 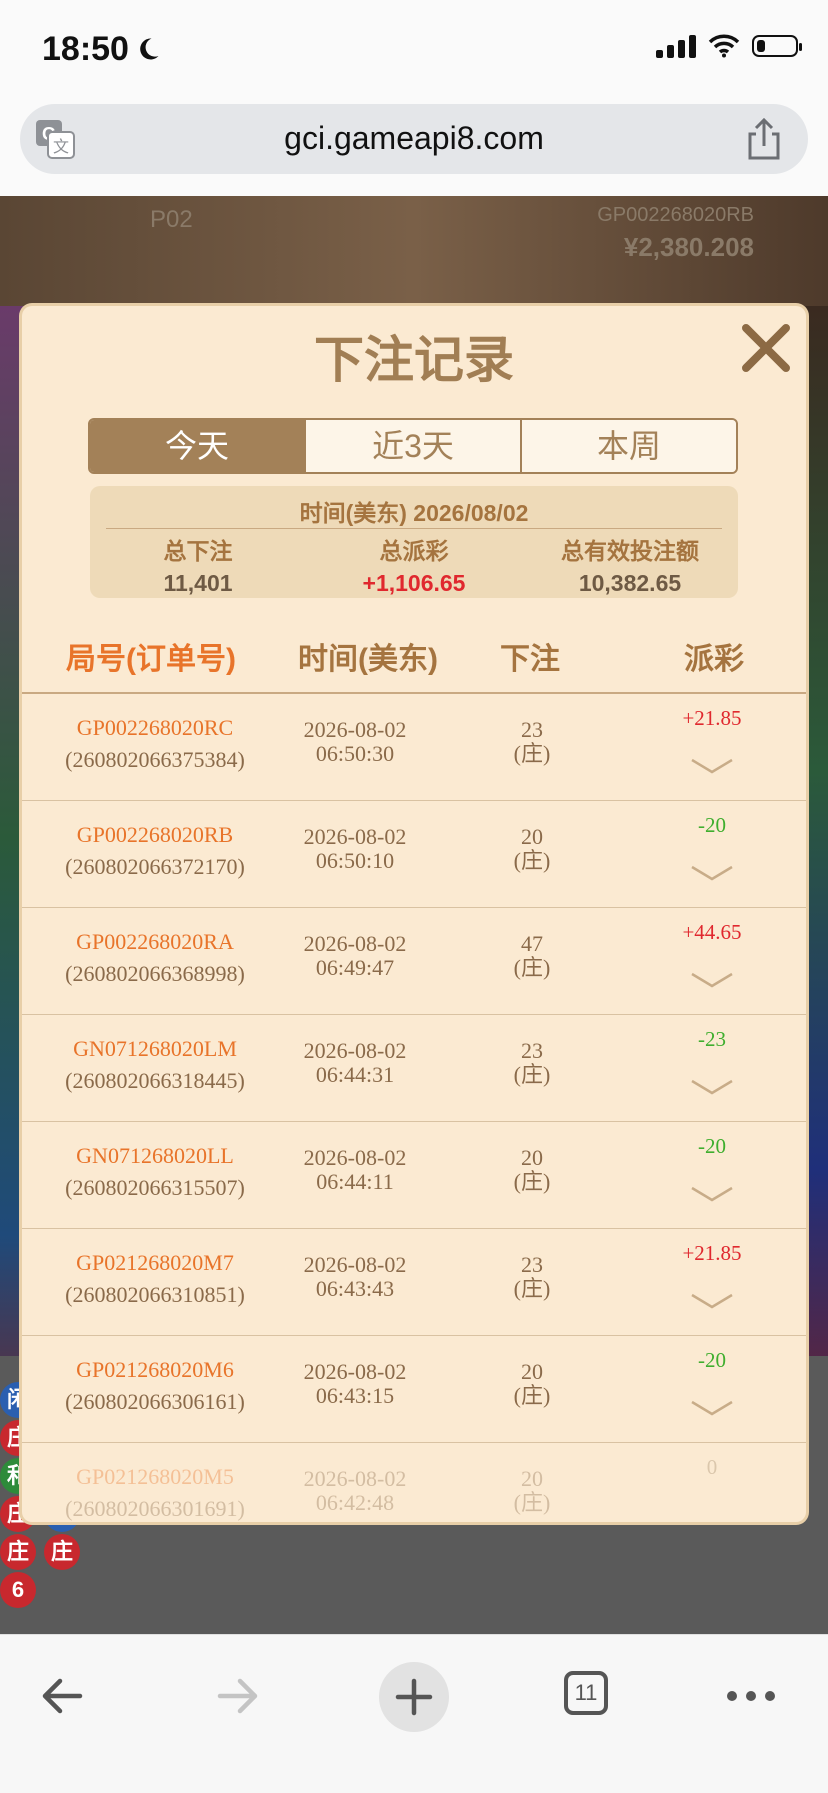 What do you see at coordinates (676, 46) in the screenshot?
I see `cellular-signal-icon` at bounding box center [676, 46].